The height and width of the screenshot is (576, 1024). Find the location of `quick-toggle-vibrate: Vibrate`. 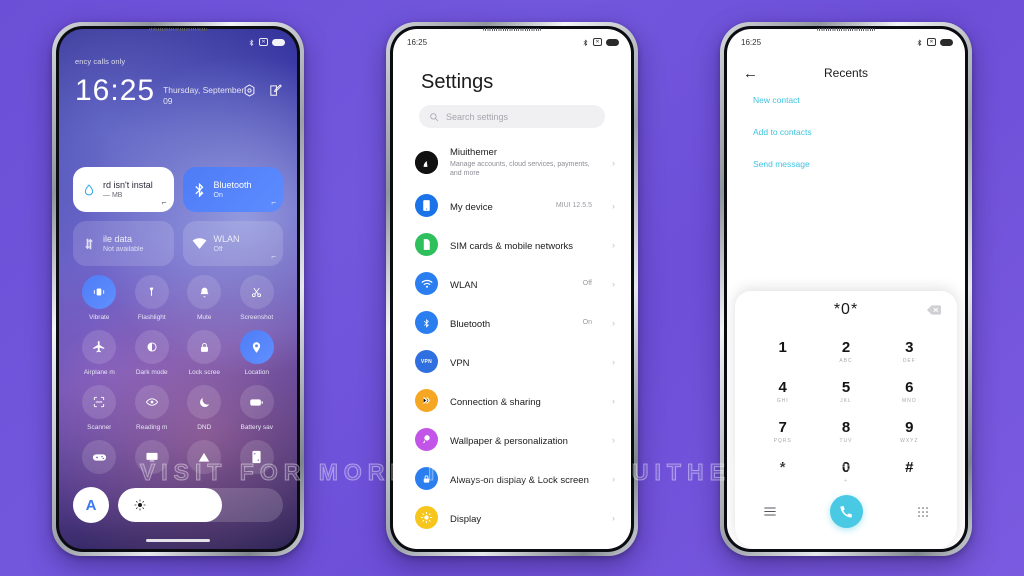

quick-toggle-vibrate: Vibrate is located at coordinates (99, 298).